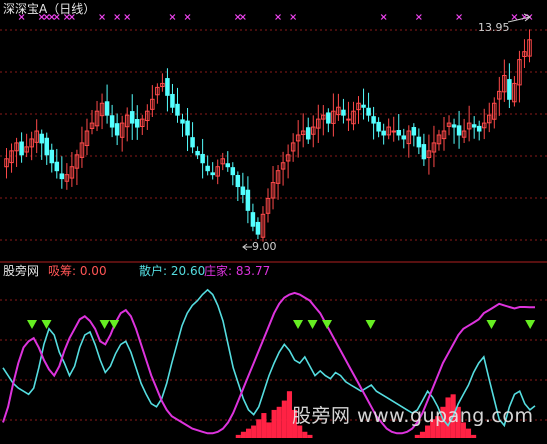 The width and height of the screenshot is (547, 444). What do you see at coordinates (264, 246) in the screenshot?
I see `low-price-label: 9.00` at bounding box center [264, 246].